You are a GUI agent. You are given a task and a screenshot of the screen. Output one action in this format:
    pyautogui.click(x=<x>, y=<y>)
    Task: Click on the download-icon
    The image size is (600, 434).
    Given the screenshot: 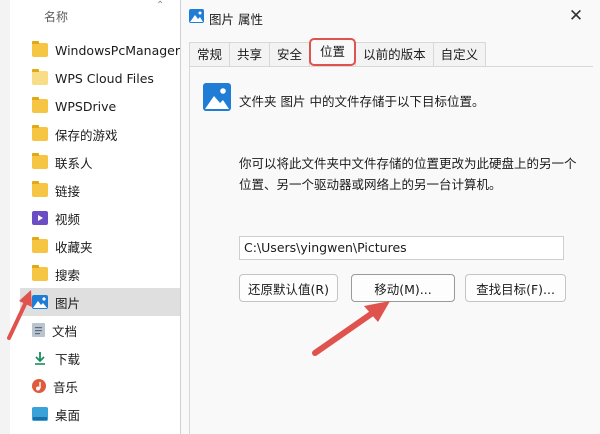 What is the action you would take?
    pyautogui.click(x=40, y=358)
    